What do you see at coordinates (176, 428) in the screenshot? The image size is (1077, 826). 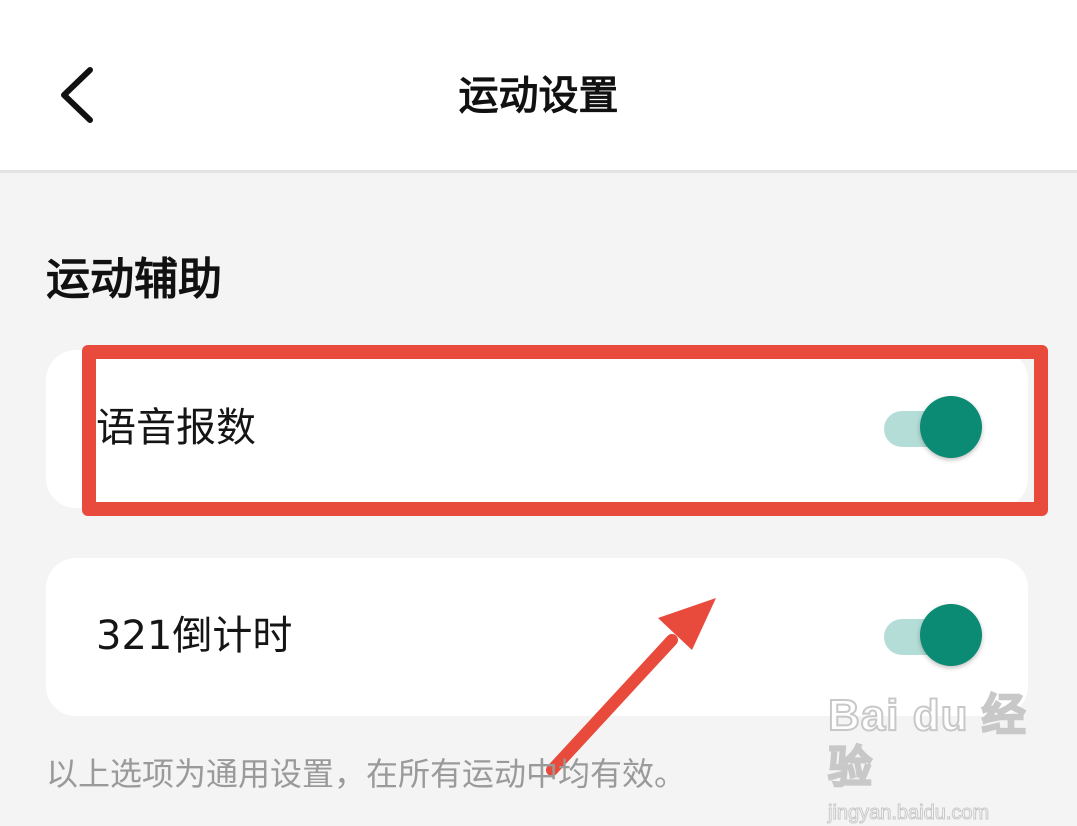 I see `voice-count-label: 语音报数` at bounding box center [176, 428].